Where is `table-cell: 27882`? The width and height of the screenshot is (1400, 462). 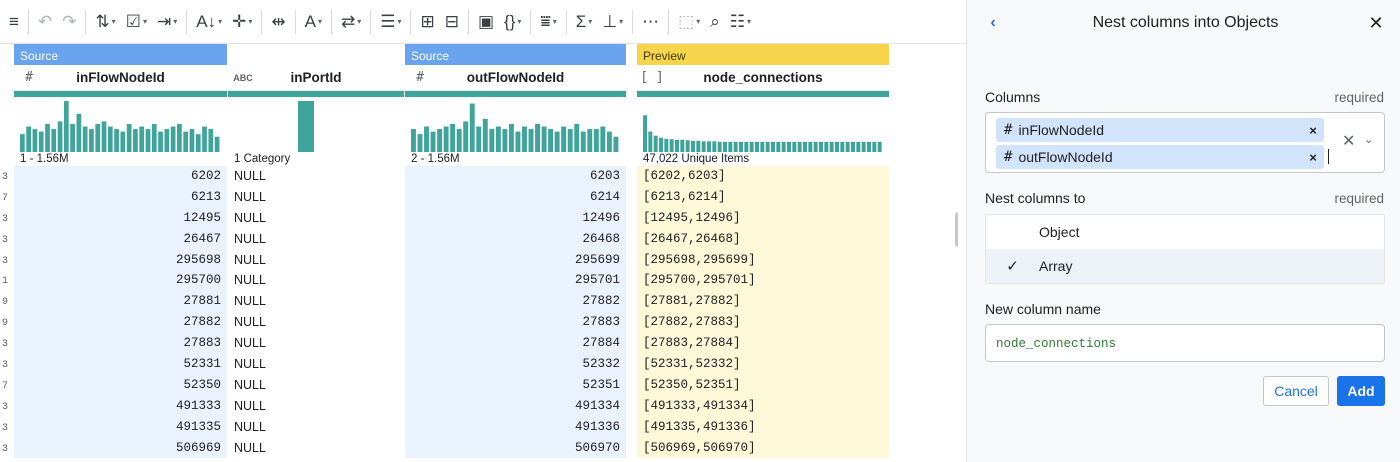
table-cell: 27882 is located at coordinates (120, 323).